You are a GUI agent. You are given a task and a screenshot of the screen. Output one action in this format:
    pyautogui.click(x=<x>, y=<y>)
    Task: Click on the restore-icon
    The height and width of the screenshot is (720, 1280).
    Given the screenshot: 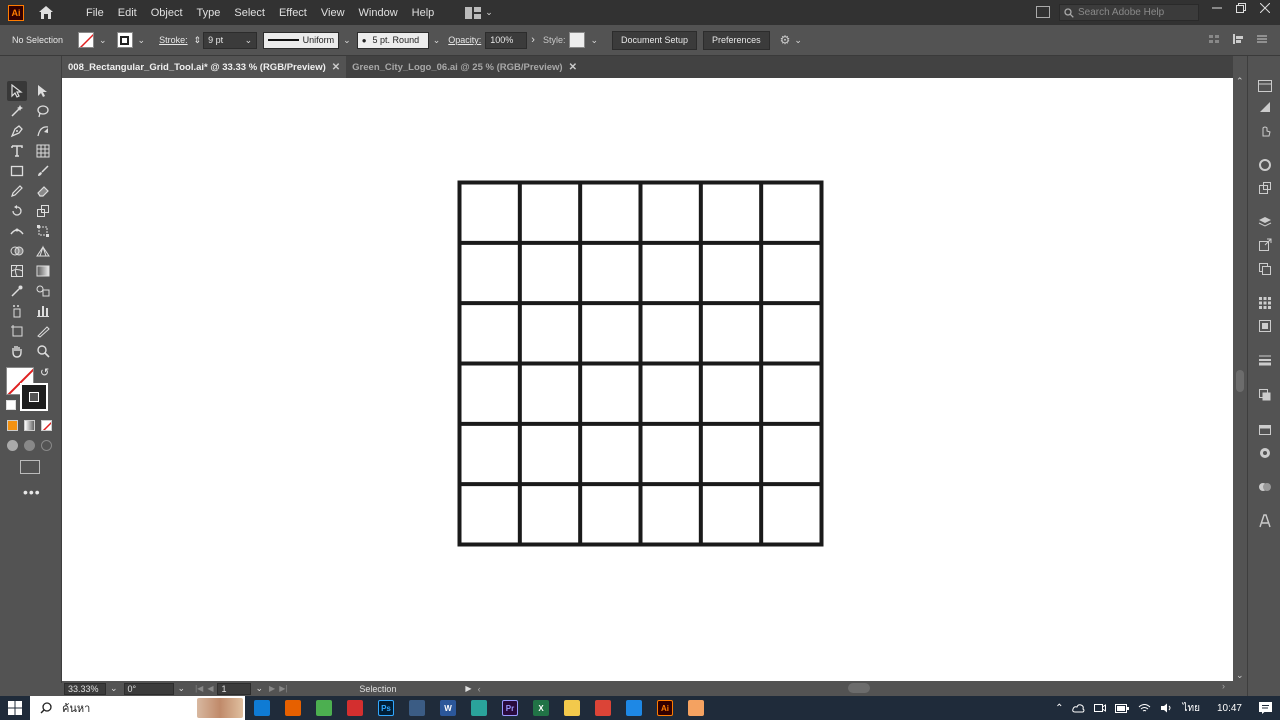 What is the action you would take?
    pyautogui.click(x=1241, y=8)
    